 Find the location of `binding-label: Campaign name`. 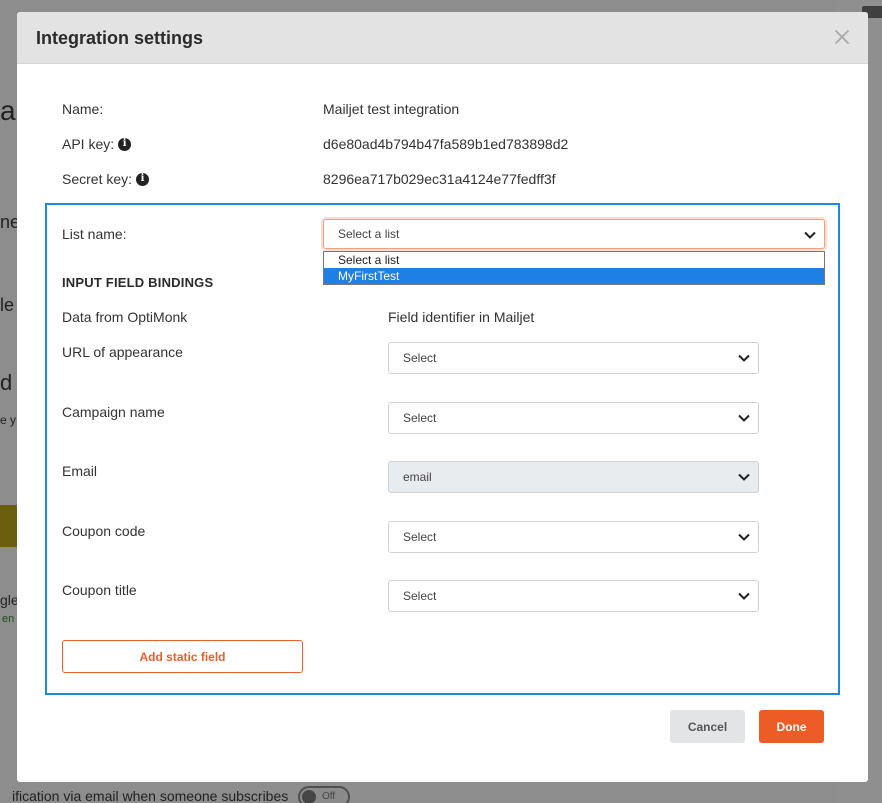

binding-label: Campaign name is located at coordinates (113, 412).